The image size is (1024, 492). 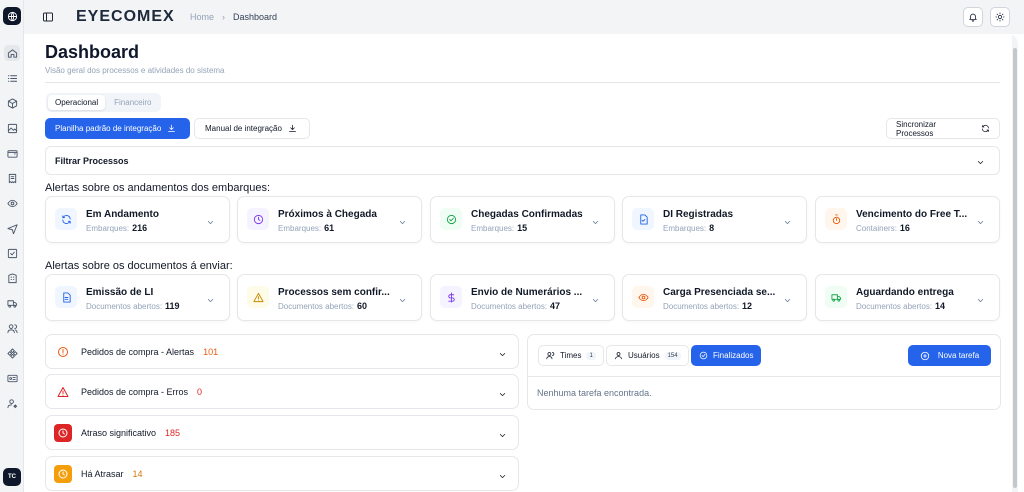 I want to click on alert-circle-icon, so click(x=63, y=352).